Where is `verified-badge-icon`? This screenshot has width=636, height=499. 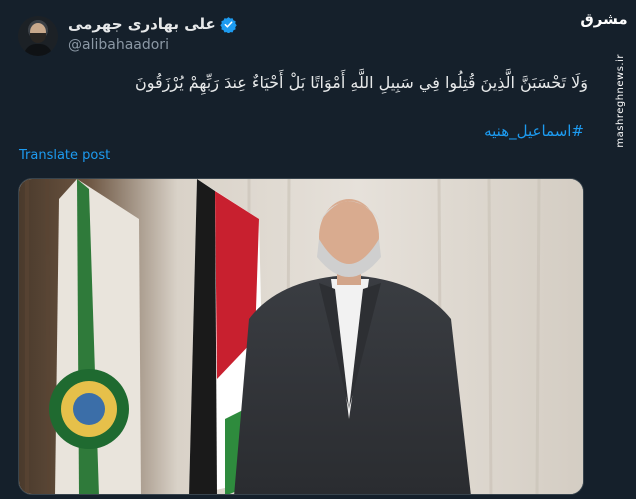
verified-badge-icon is located at coordinates (228, 24).